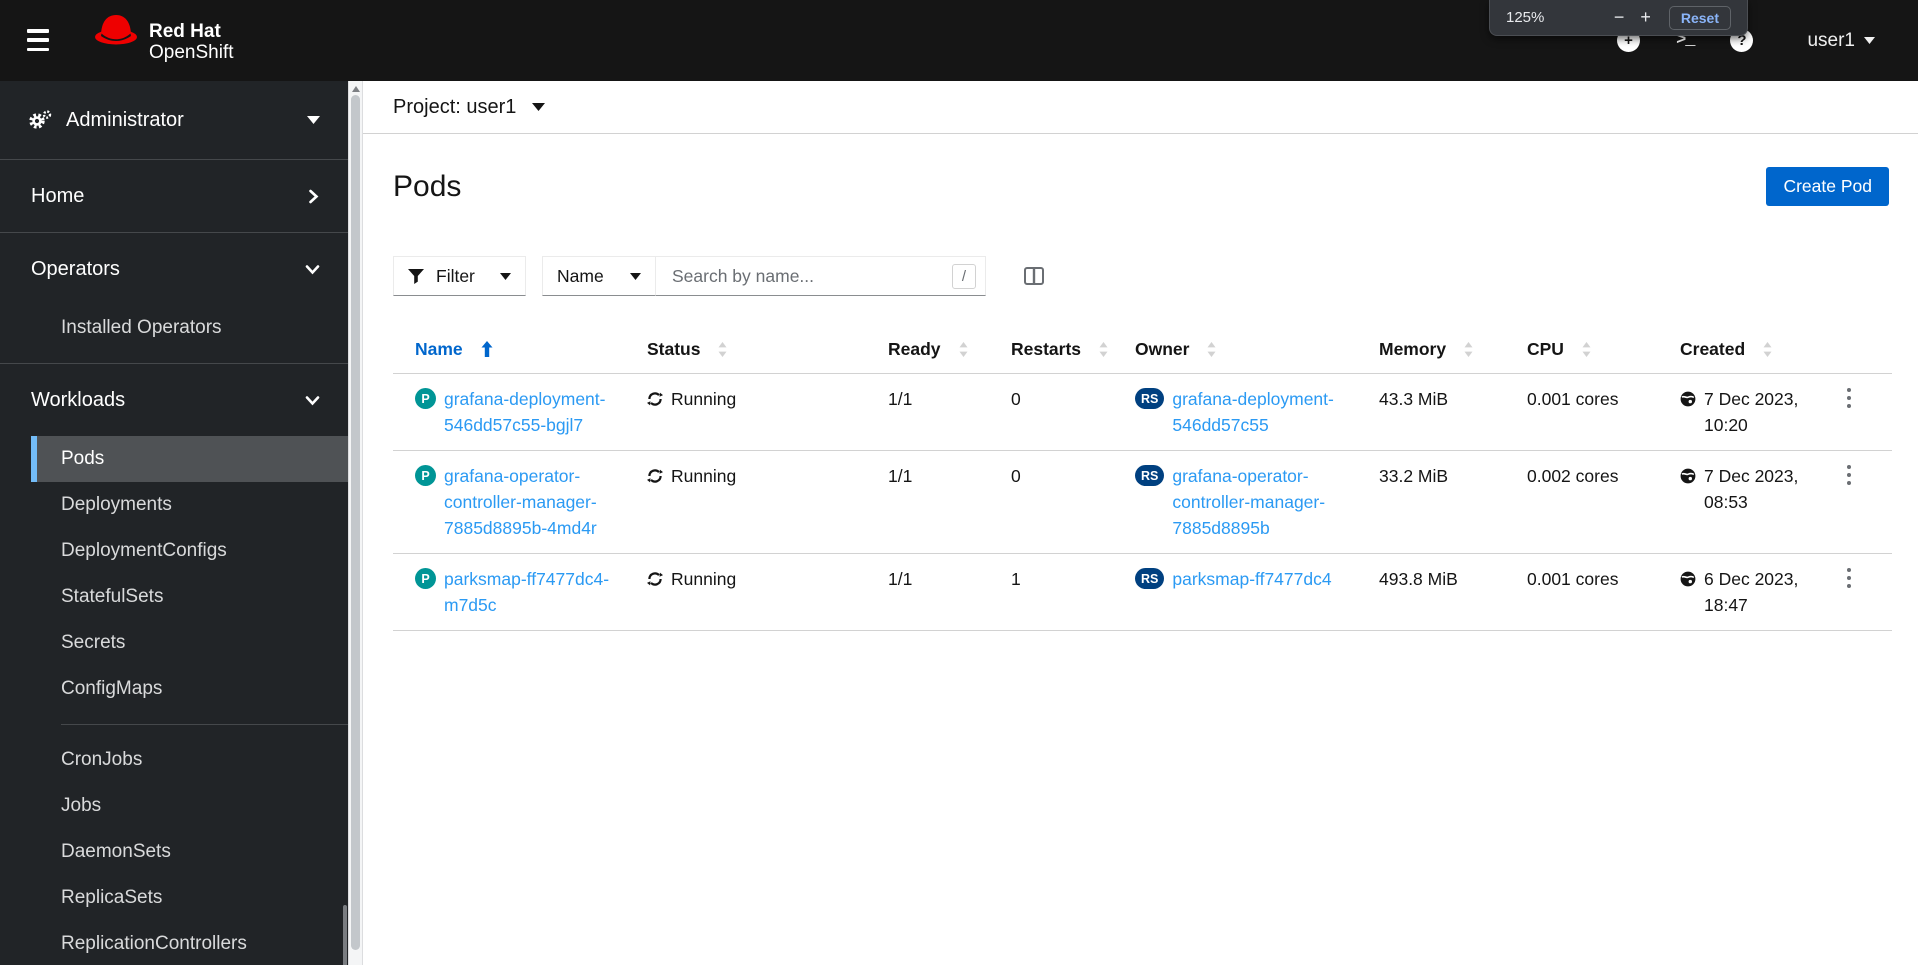  What do you see at coordinates (745, 349) in the screenshot?
I see `column-header-status: Status` at bounding box center [745, 349].